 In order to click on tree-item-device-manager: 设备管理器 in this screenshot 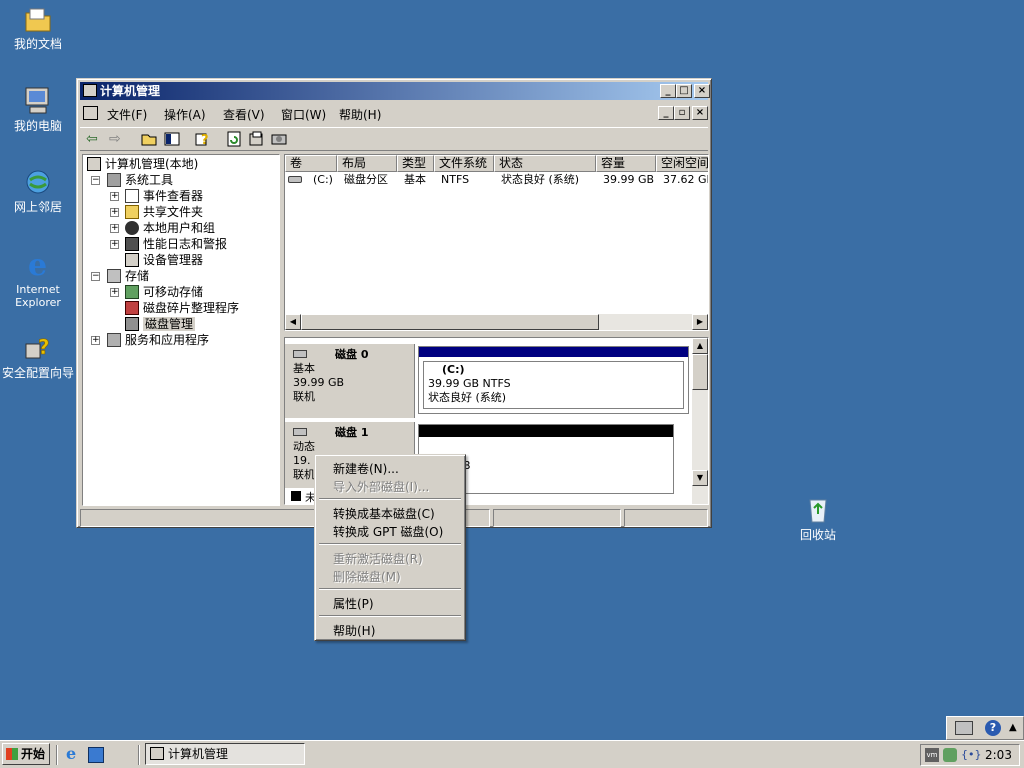, I will do `click(164, 260)`.